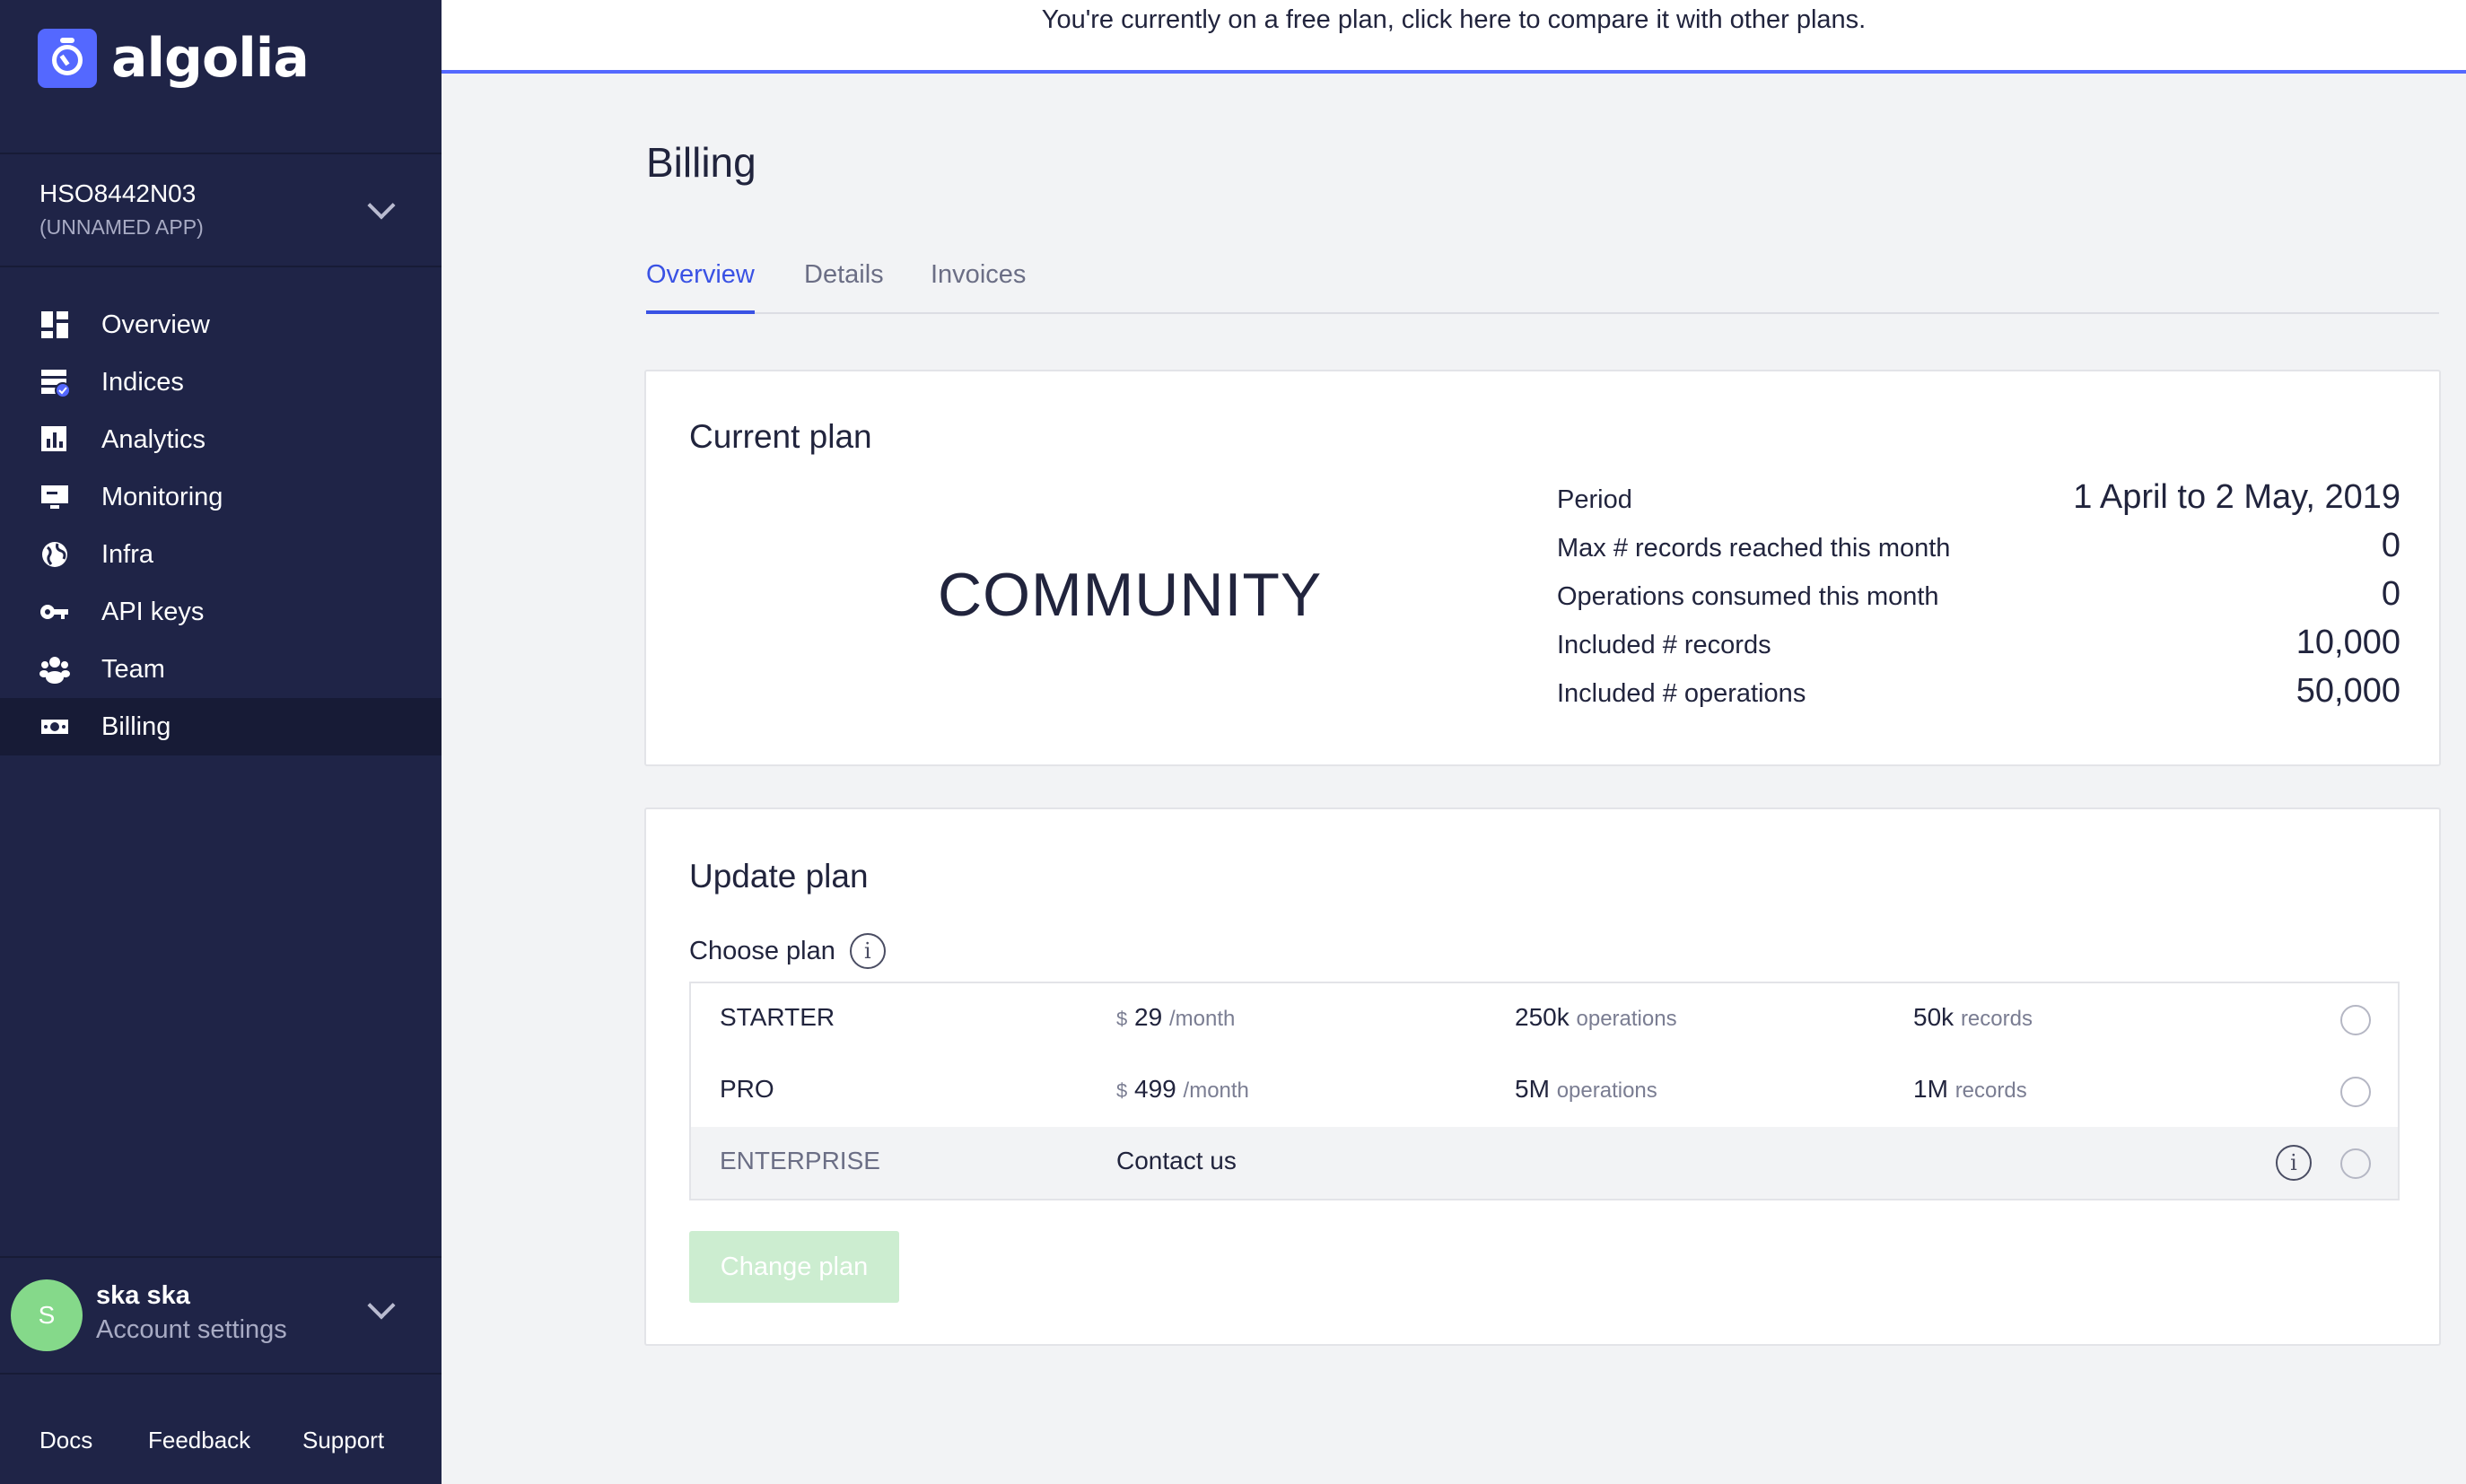 The width and height of the screenshot is (2466, 1484). Describe the element at coordinates (54, 497) in the screenshot. I see `monitor-icon` at that location.